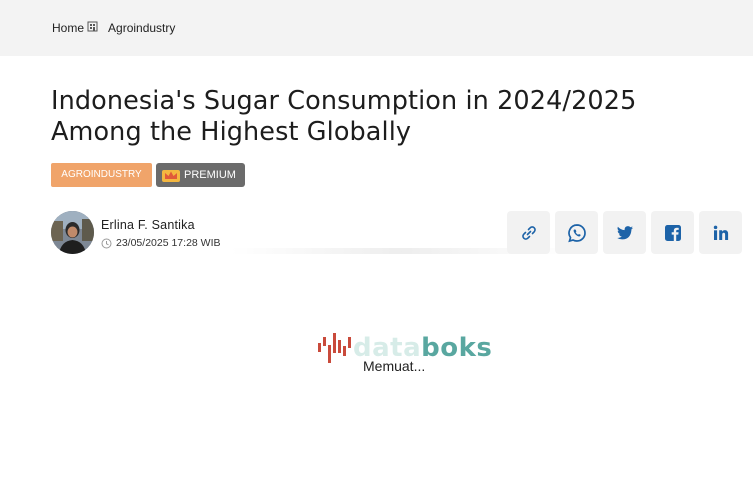 Image resolution: width=753 pixels, height=498 pixels. I want to click on logo-bars-icon, so click(334, 348).